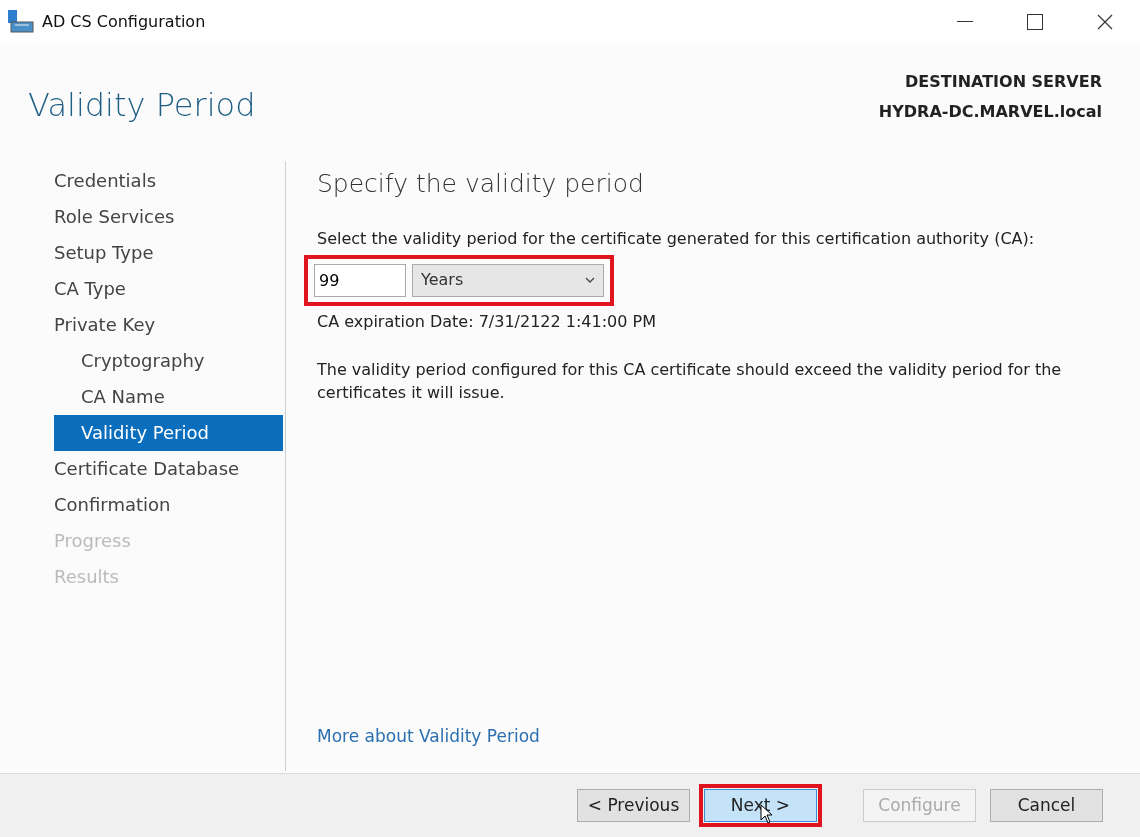  Describe the element at coordinates (360, 280) in the screenshot. I see `period-value-field: 99` at that location.